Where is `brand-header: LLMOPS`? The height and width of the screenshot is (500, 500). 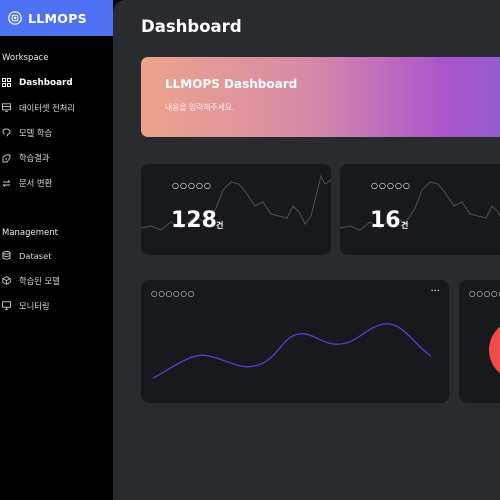
brand-header: LLMOPS is located at coordinates (56, 18).